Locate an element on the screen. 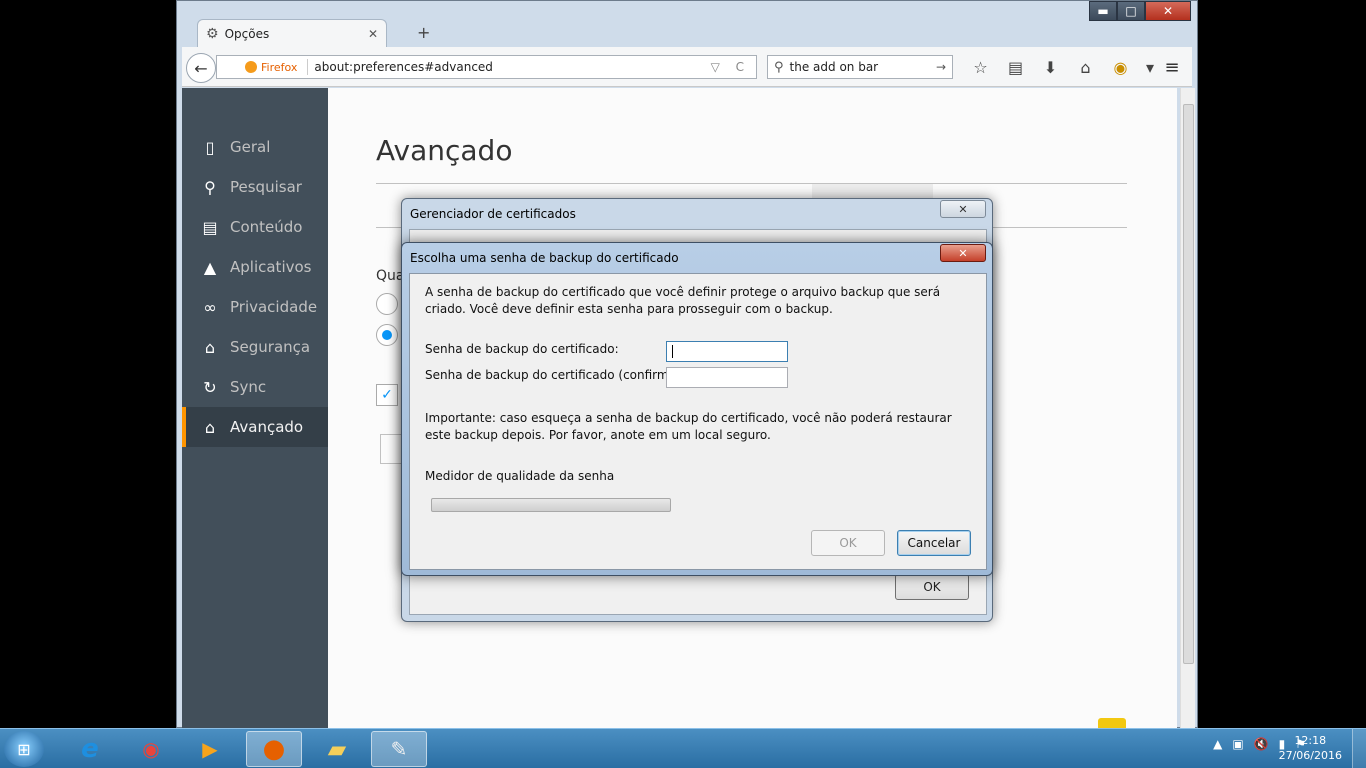 This screenshot has width=1366, height=768. cert-manager-ok-button: OK is located at coordinates (932, 587).